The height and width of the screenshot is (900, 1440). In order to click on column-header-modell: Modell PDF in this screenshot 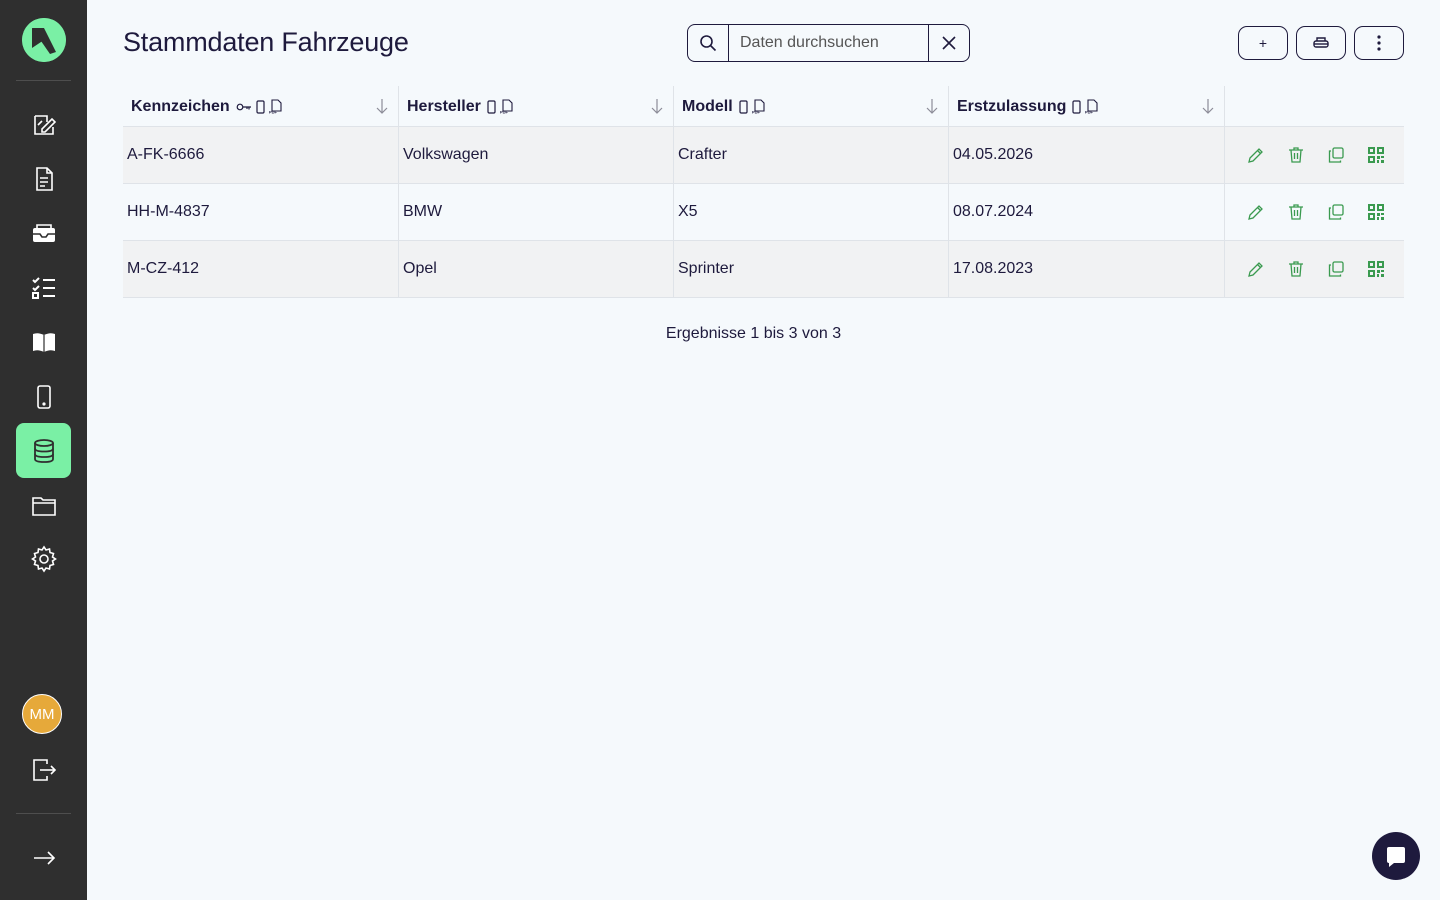, I will do `click(811, 106)`.